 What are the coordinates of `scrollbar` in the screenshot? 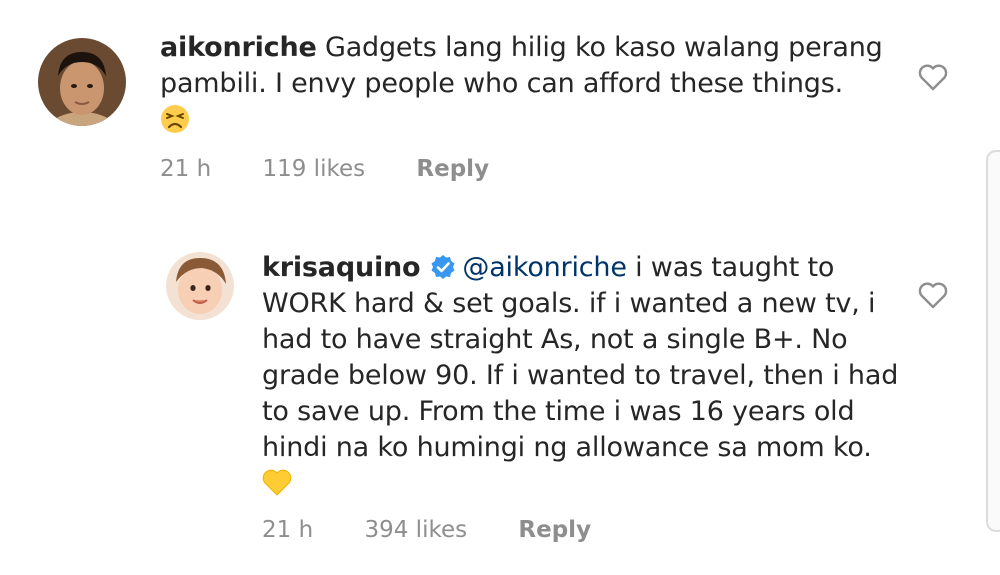 It's located at (993, 341).